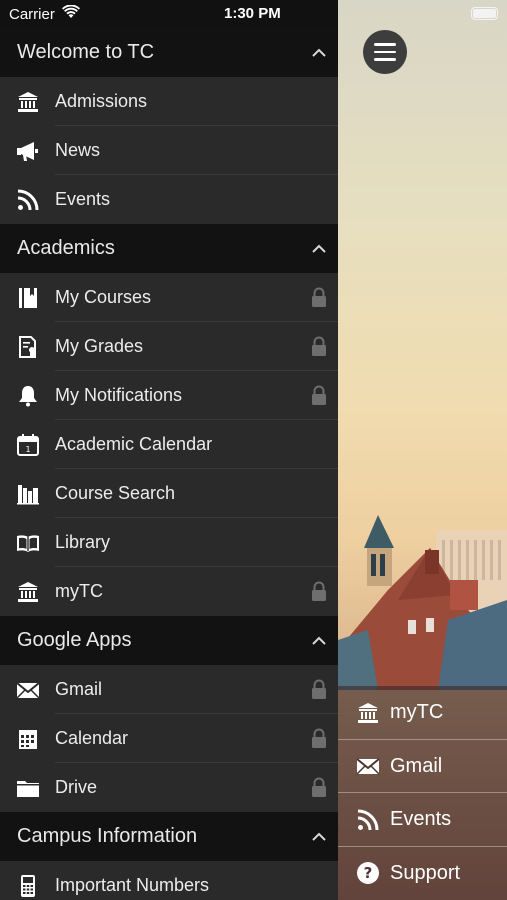 The width and height of the screenshot is (507, 900). I want to click on quick-links-panel: myTC Gmail Events ? Support, so click(422, 793).